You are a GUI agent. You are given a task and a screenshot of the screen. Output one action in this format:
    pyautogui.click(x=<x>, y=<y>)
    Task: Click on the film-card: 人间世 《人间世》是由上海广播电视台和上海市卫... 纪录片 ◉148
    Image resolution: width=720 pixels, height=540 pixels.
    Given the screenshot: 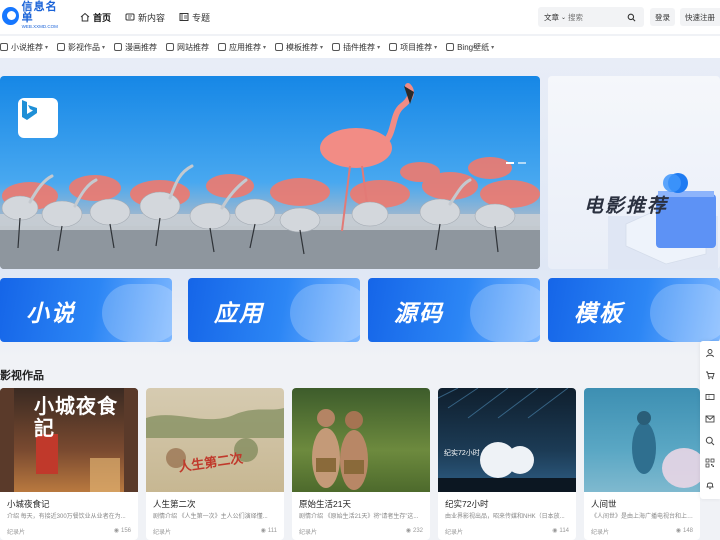 What is the action you would take?
    pyautogui.click(x=642, y=464)
    